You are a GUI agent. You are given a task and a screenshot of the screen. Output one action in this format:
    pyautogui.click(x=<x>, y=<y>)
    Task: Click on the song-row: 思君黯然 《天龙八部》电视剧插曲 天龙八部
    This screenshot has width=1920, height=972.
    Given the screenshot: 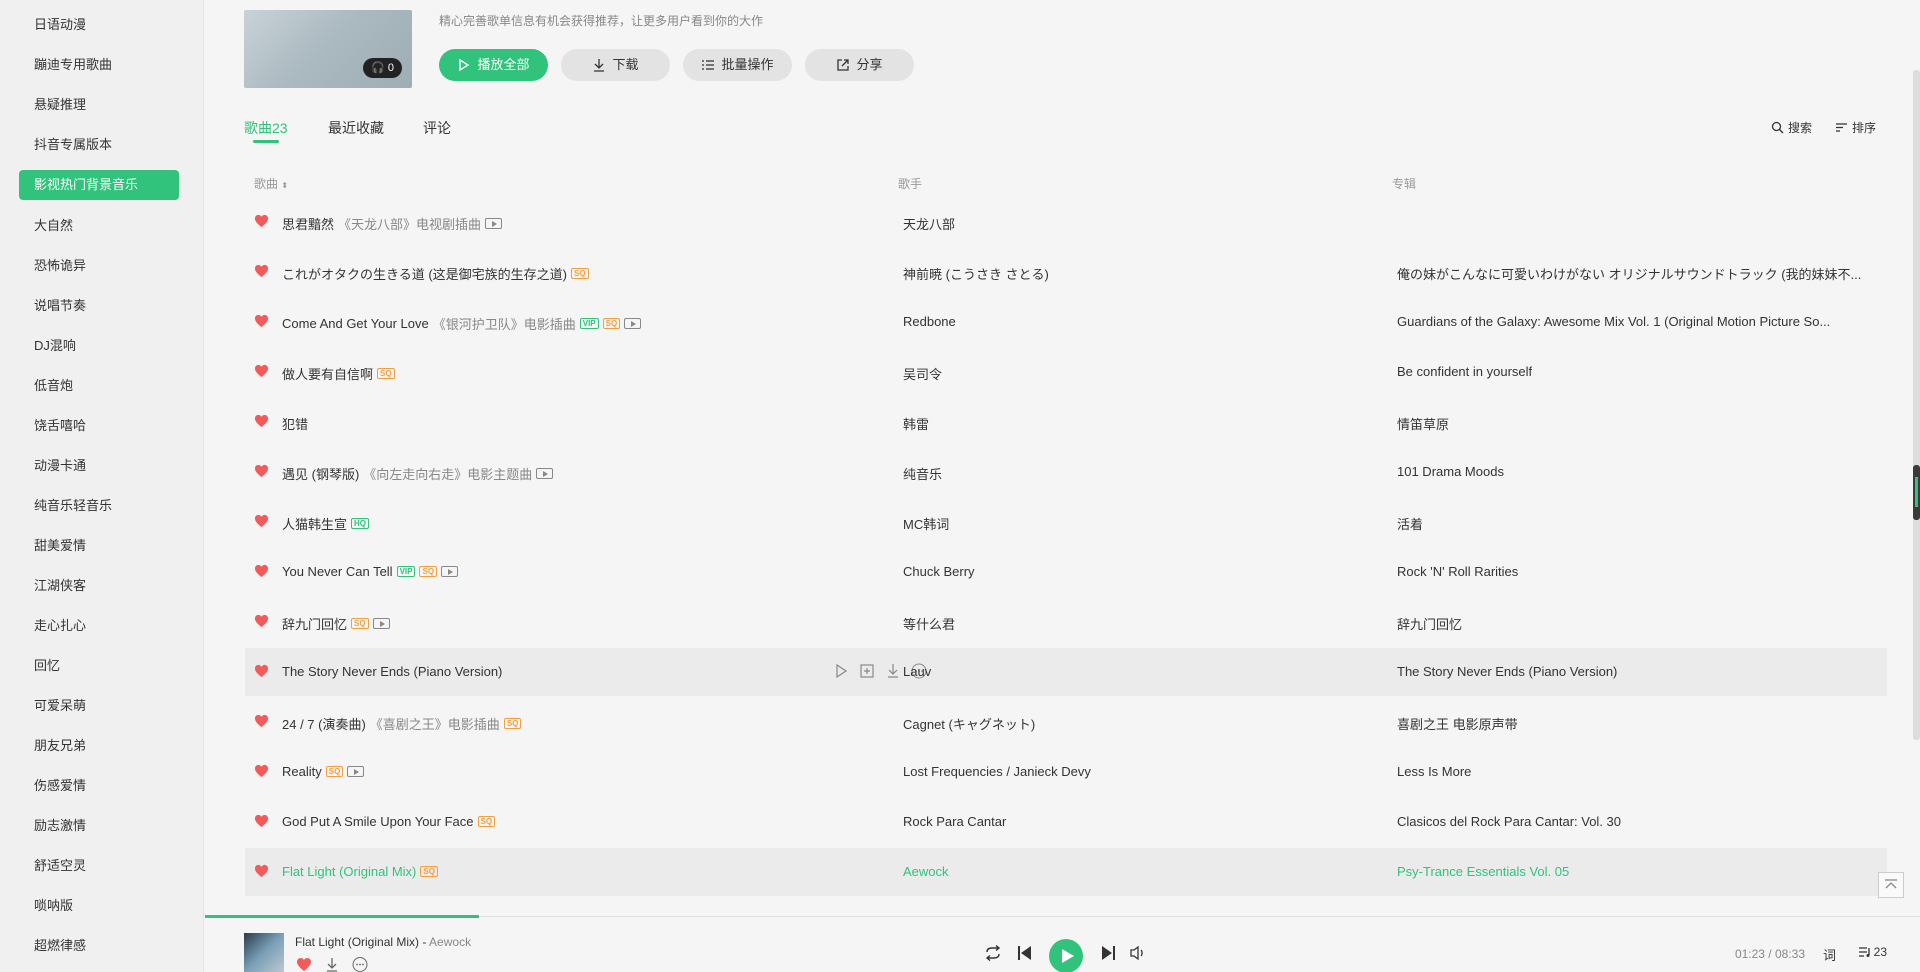 What is the action you would take?
    pyautogui.click(x=1066, y=222)
    